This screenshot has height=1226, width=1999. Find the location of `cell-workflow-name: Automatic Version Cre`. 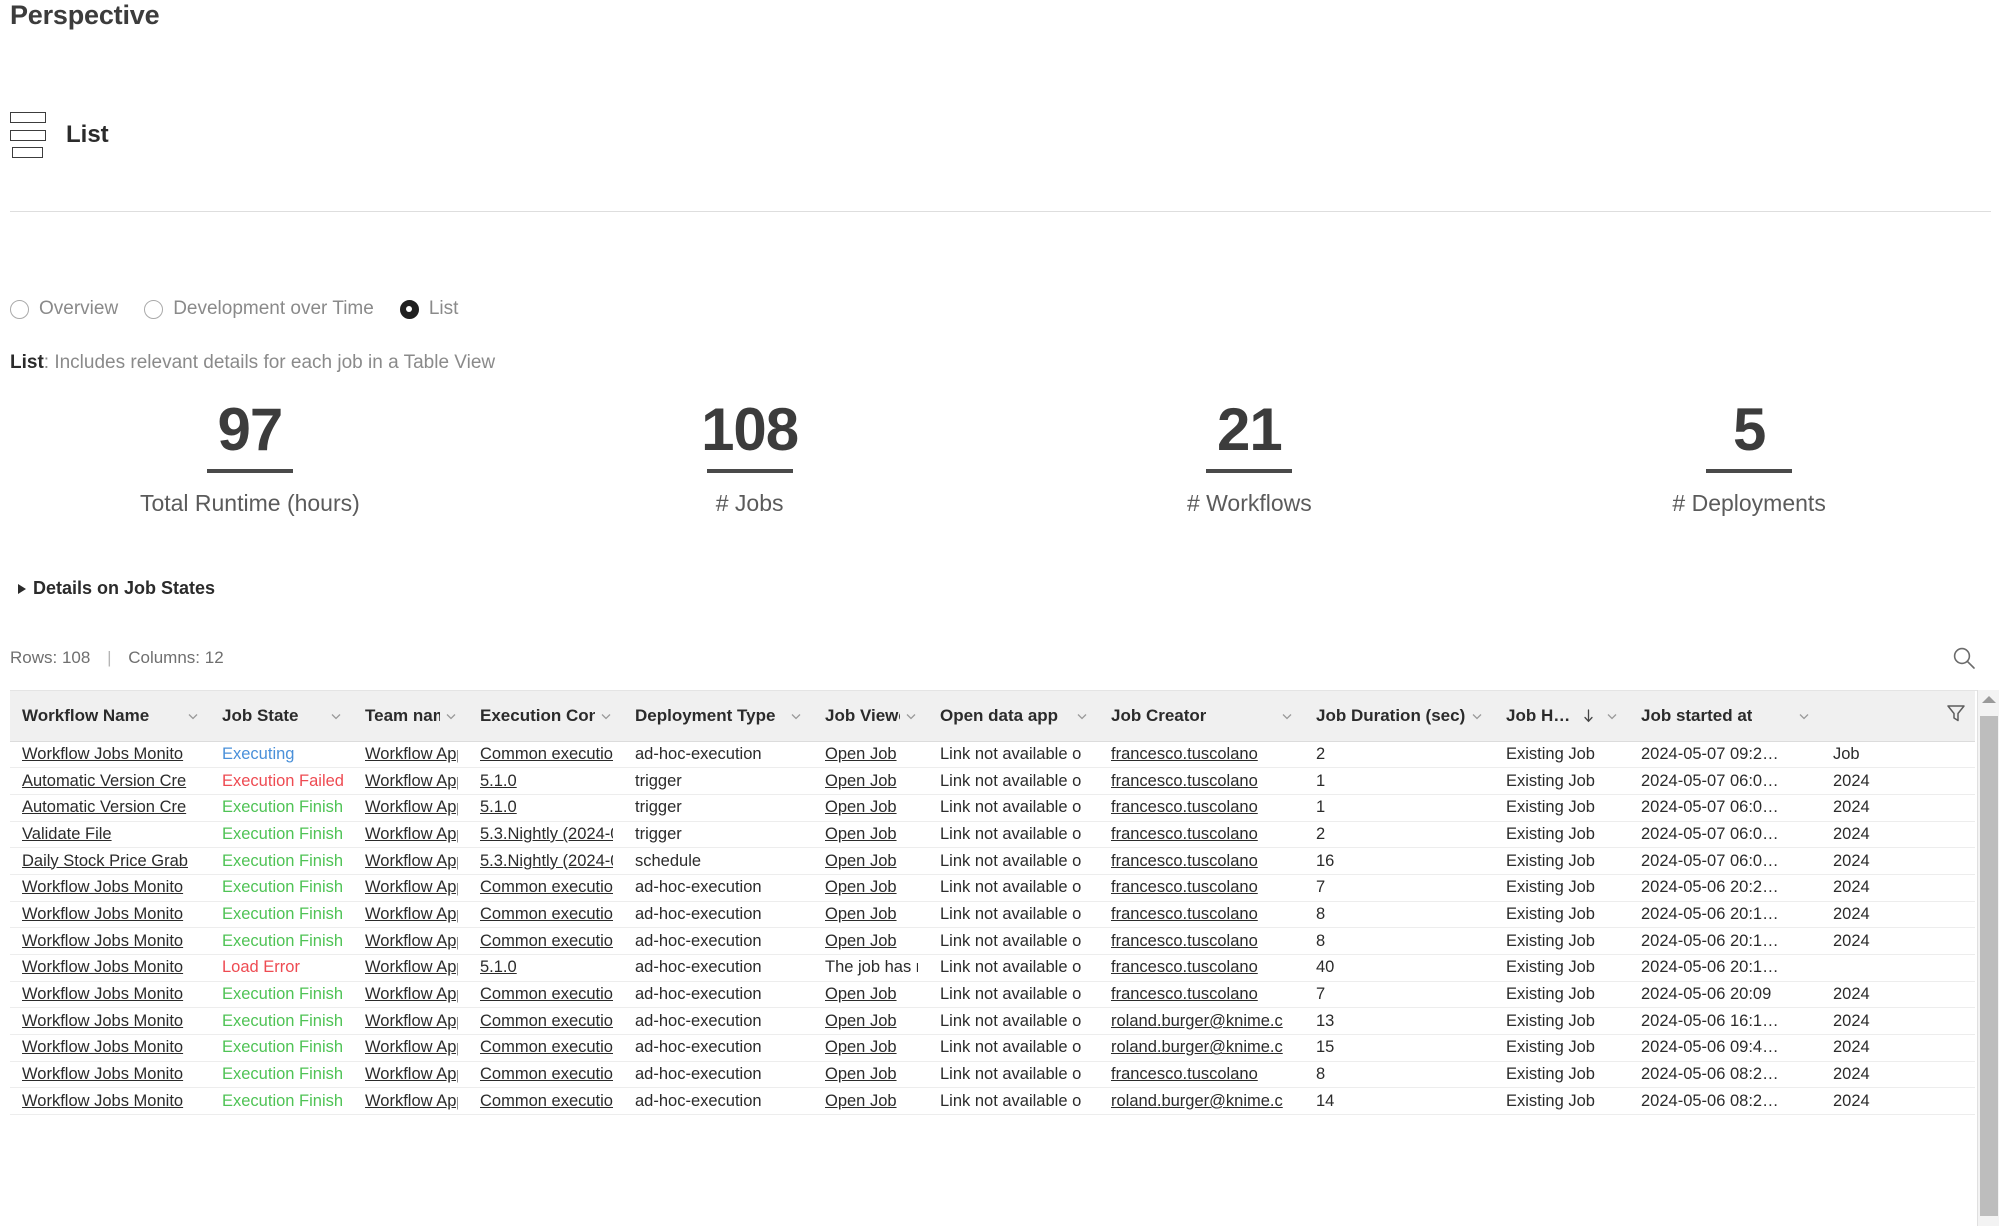

cell-workflow-name: Automatic Version Cre is located at coordinates (110, 808).